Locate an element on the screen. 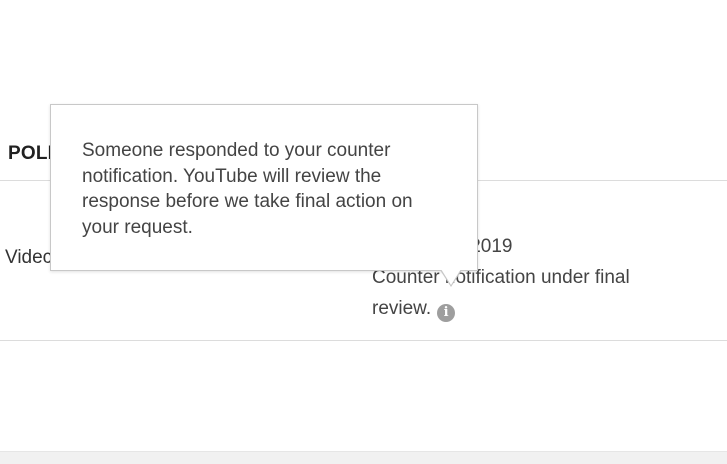 This screenshot has width=727, height=464. info-icon: i is located at coordinates (446, 313).